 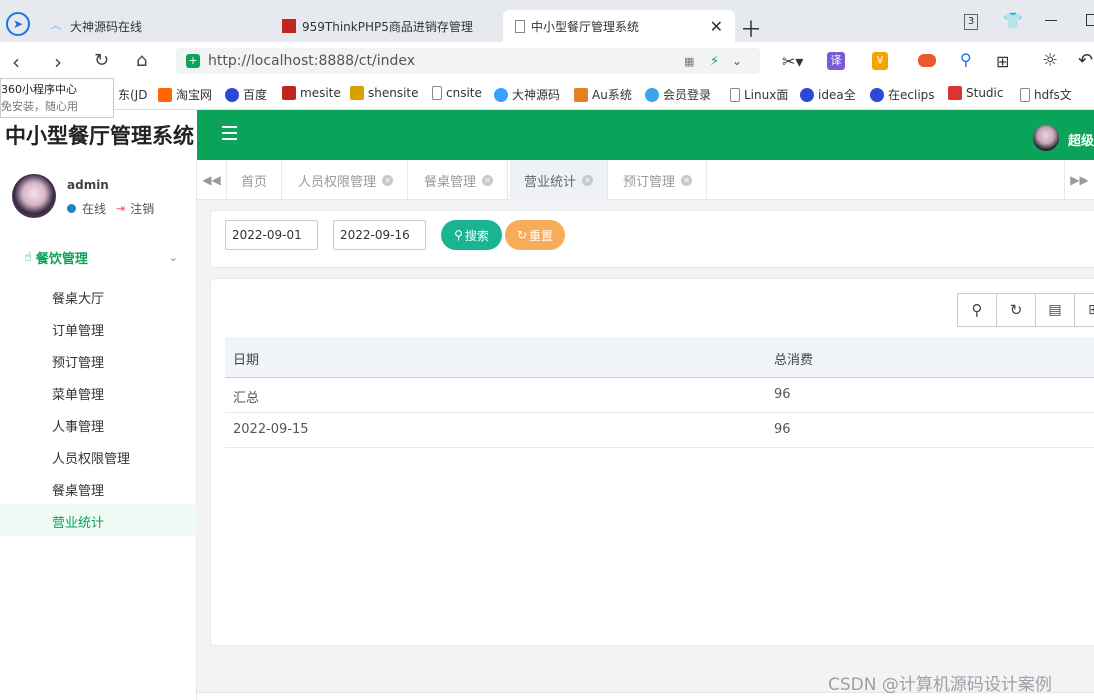 I want to click on refresh-icon: ↻, so click(x=522, y=235).